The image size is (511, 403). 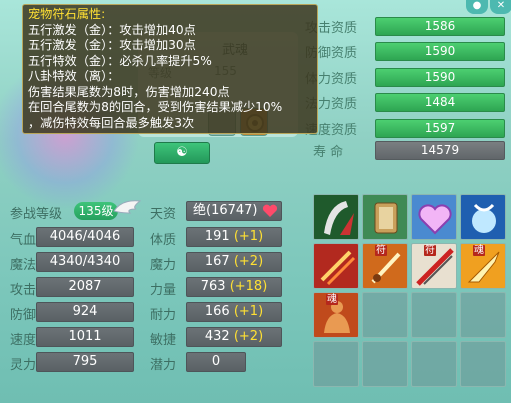 I want to click on tooltip-line: 在回合尾数为8的回合，受到伤害结果减少10%, so click(x=155, y=107).